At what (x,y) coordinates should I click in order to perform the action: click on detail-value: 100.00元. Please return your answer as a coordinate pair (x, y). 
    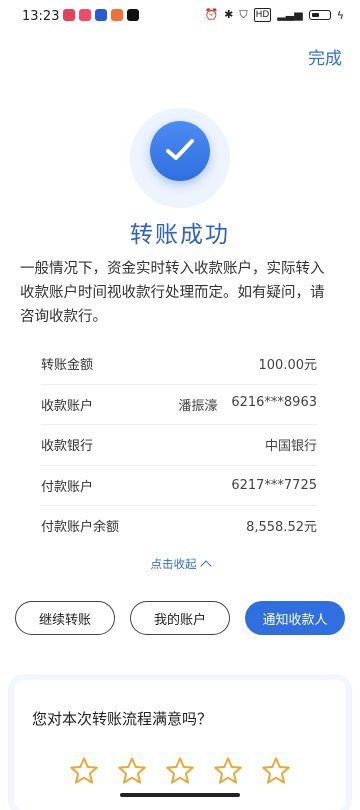
    Looking at the image, I should click on (288, 363).